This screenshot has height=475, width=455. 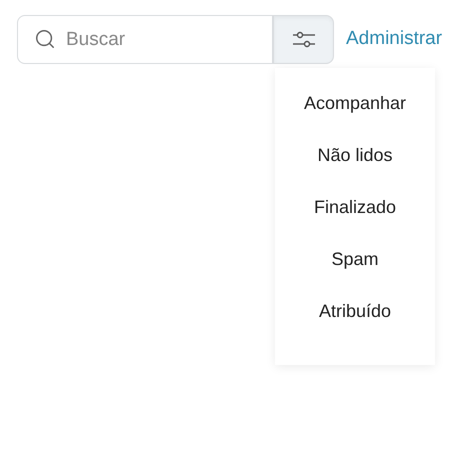 What do you see at coordinates (355, 103) in the screenshot?
I see `menu-item: Acompanhar` at bounding box center [355, 103].